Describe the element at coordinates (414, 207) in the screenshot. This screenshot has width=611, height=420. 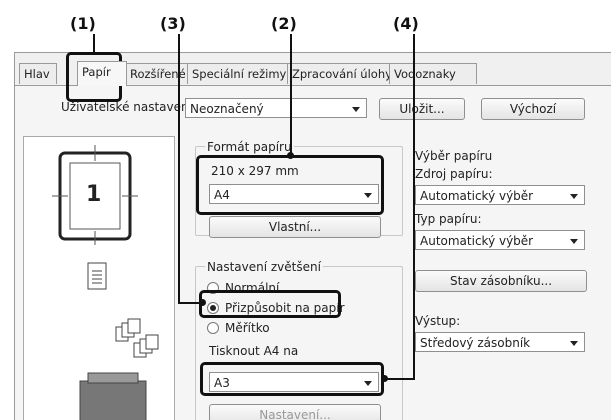
I see `leader-line-4-vertical` at that location.